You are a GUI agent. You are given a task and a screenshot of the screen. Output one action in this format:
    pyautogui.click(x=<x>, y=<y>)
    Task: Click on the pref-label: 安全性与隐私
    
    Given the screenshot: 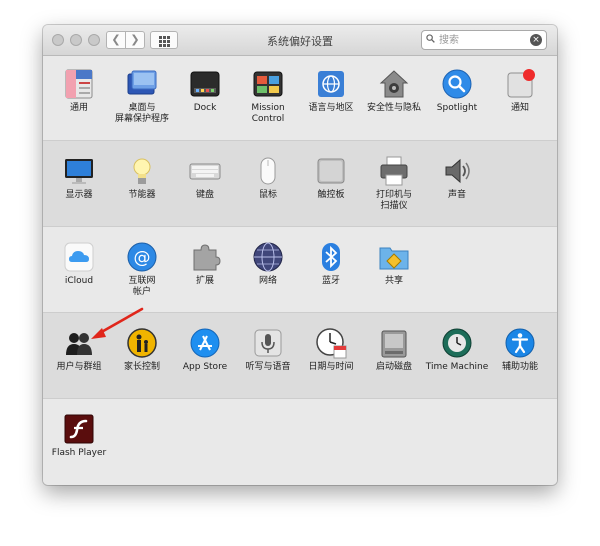 What is the action you would take?
    pyautogui.click(x=393, y=108)
    